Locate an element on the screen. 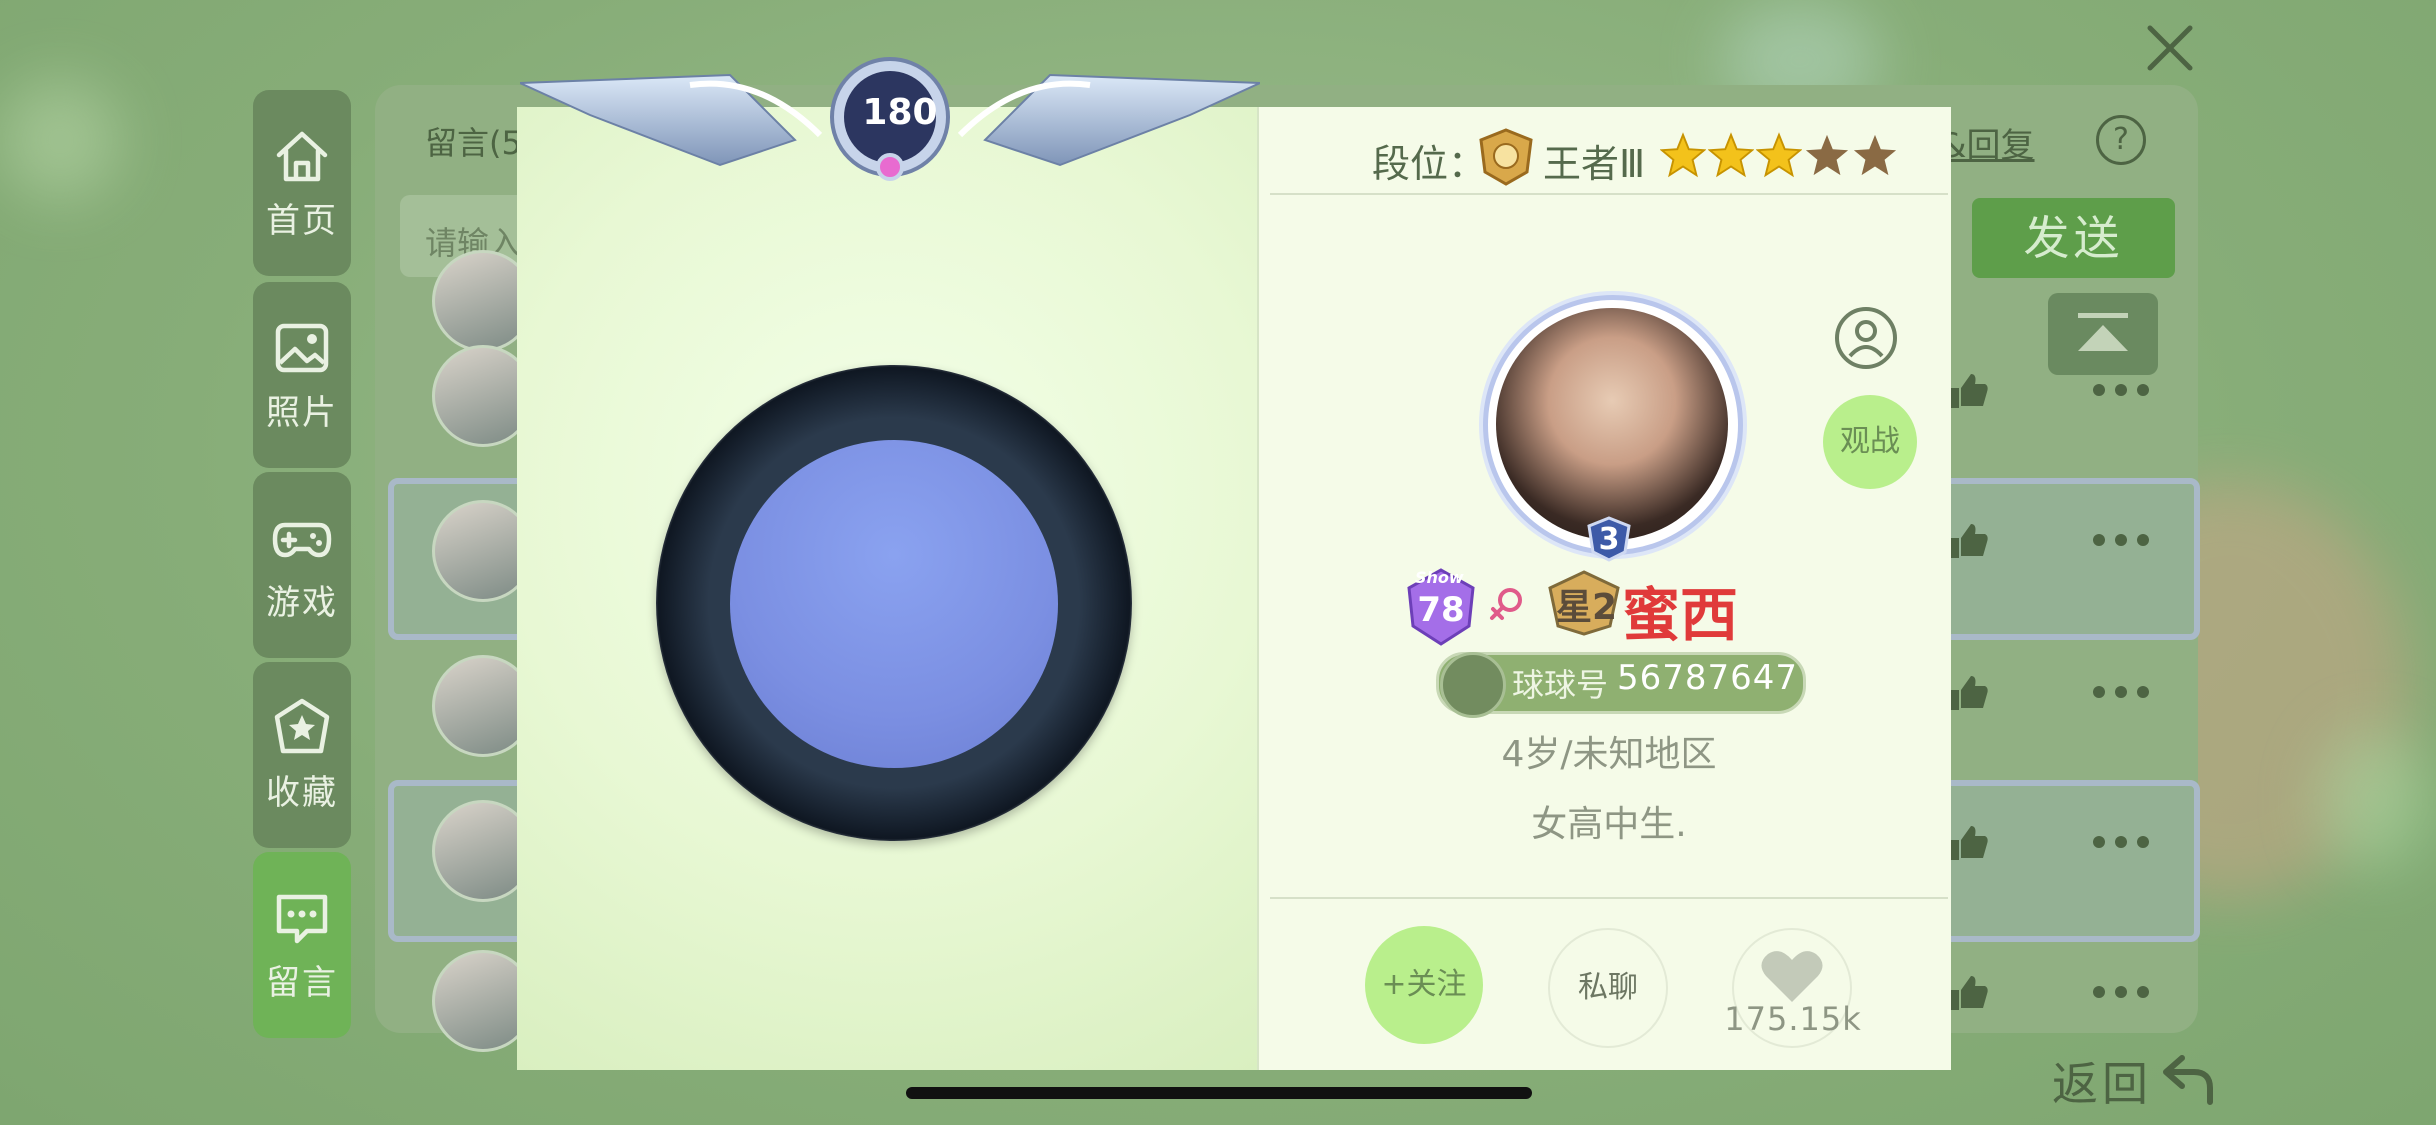 This screenshot has height=1125, width=2436. profile-avatar is located at coordinates (1612, 424).